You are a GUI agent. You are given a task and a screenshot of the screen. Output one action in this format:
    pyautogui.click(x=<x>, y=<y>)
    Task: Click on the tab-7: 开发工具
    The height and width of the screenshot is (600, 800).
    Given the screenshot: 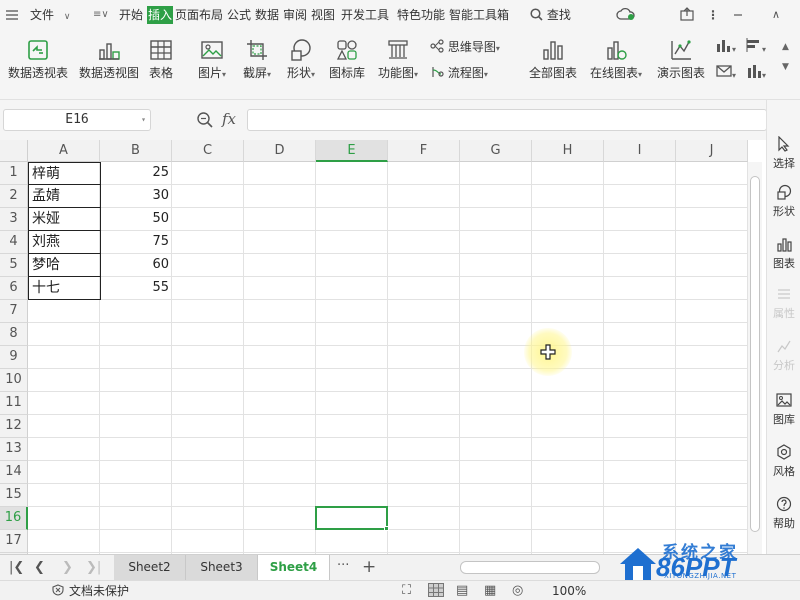 What is the action you would take?
    pyautogui.click(x=365, y=15)
    